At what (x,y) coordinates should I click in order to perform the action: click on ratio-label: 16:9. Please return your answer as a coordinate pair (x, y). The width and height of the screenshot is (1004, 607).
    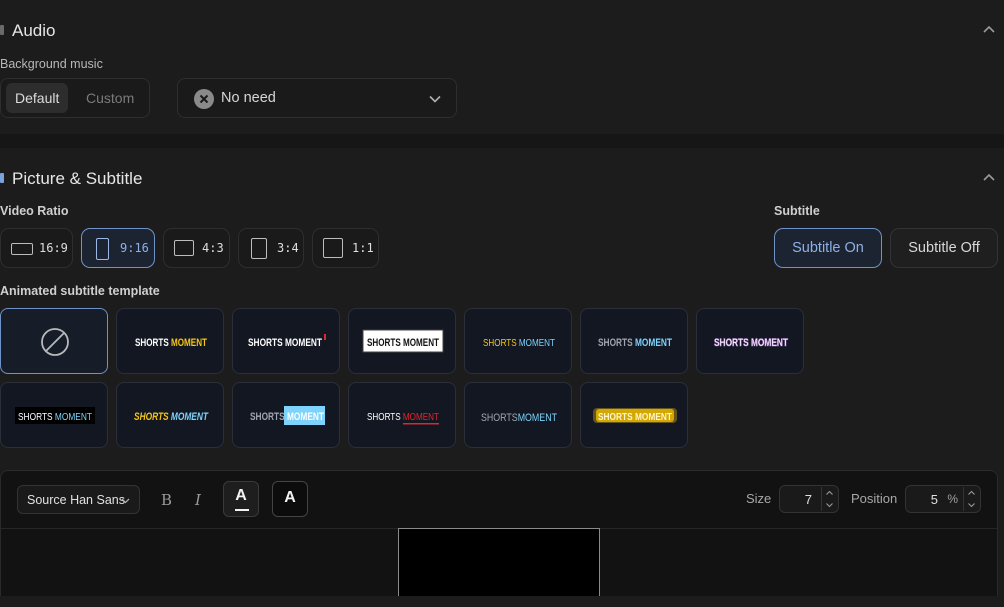
    Looking at the image, I should click on (53, 248).